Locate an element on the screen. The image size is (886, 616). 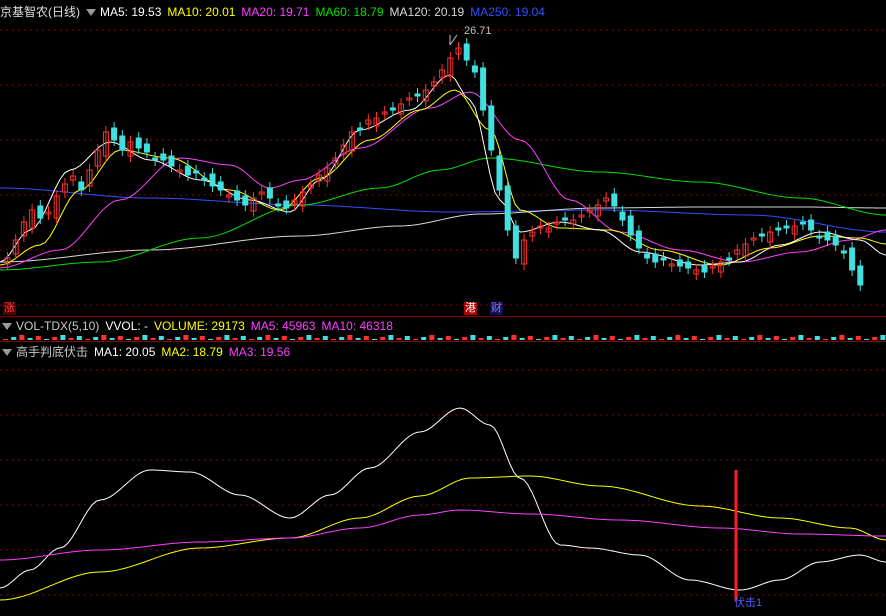
ma3-line is located at coordinates (443, 535).